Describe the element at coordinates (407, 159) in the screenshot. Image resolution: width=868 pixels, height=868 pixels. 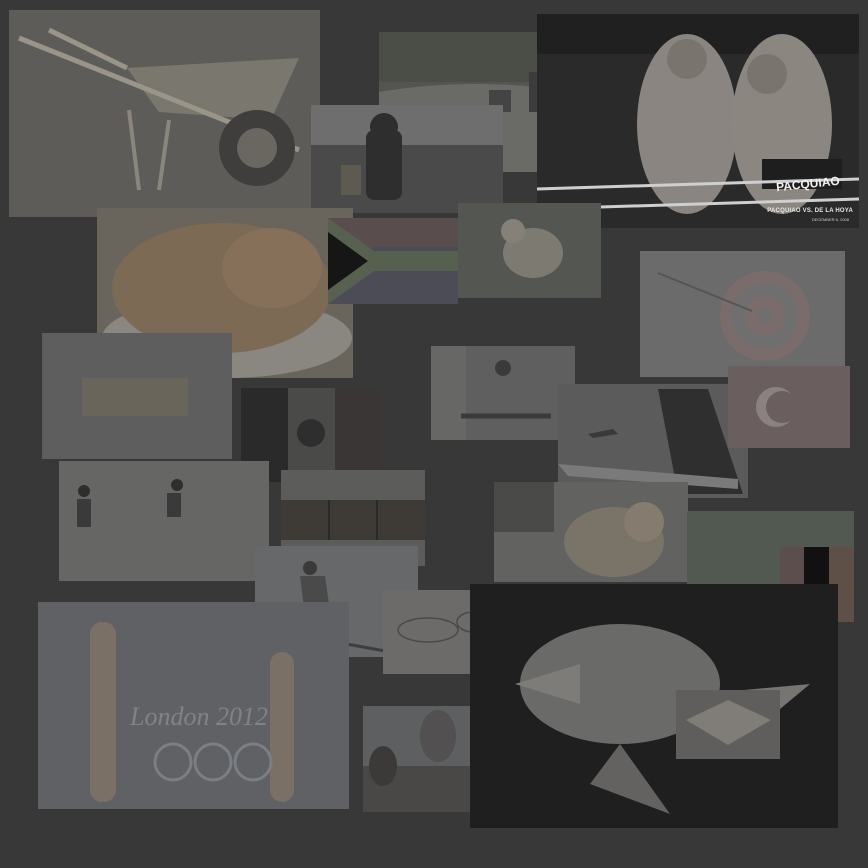
I see `android-statue-photo` at that location.